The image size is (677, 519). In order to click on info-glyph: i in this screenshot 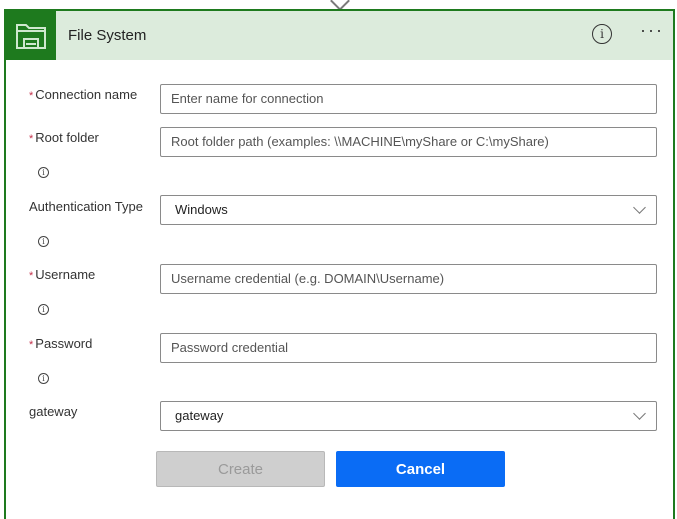, I will do `click(602, 34)`.